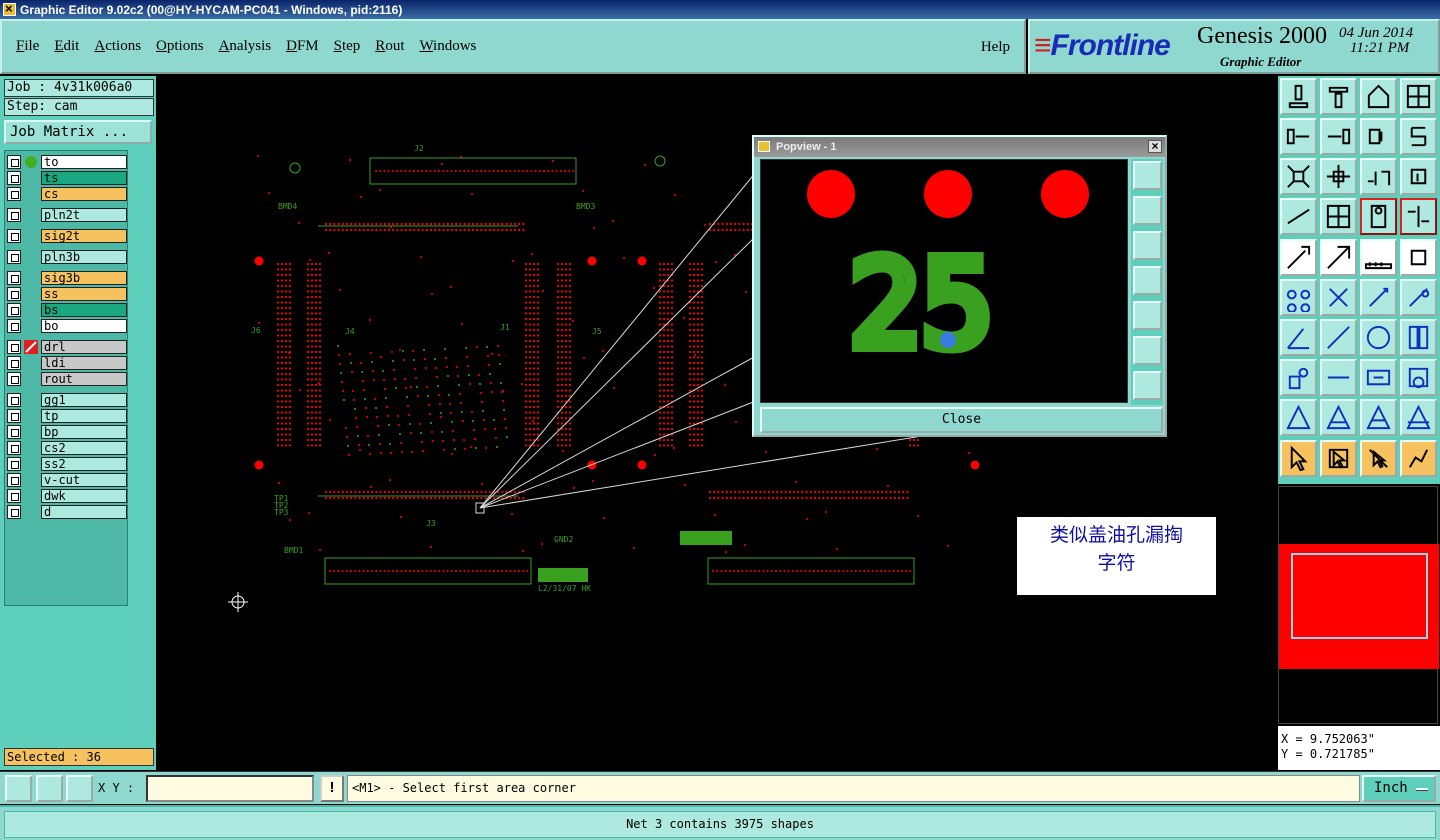 This screenshot has width=1440, height=840. Describe the element at coordinates (1338, 136) in the screenshot. I see `pan-right-button` at that location.